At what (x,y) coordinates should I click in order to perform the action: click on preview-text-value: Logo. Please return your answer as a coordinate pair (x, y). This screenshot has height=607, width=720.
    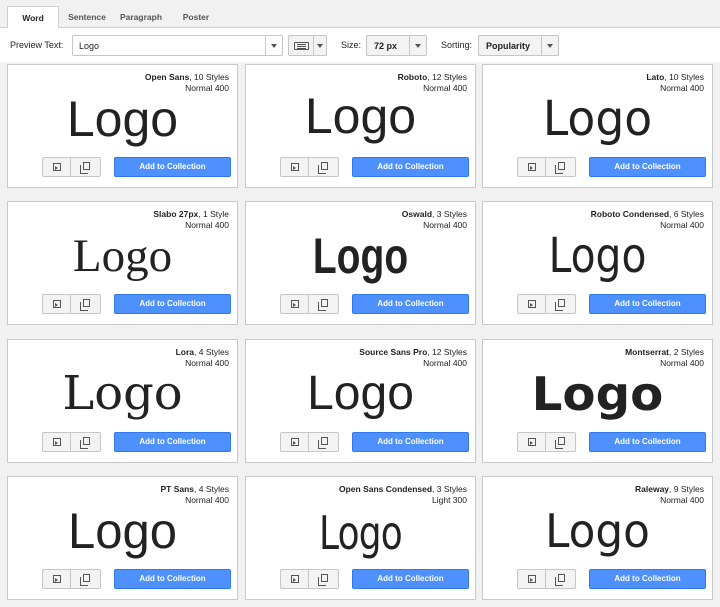
    Looking at the image, I should click on (89, 46).